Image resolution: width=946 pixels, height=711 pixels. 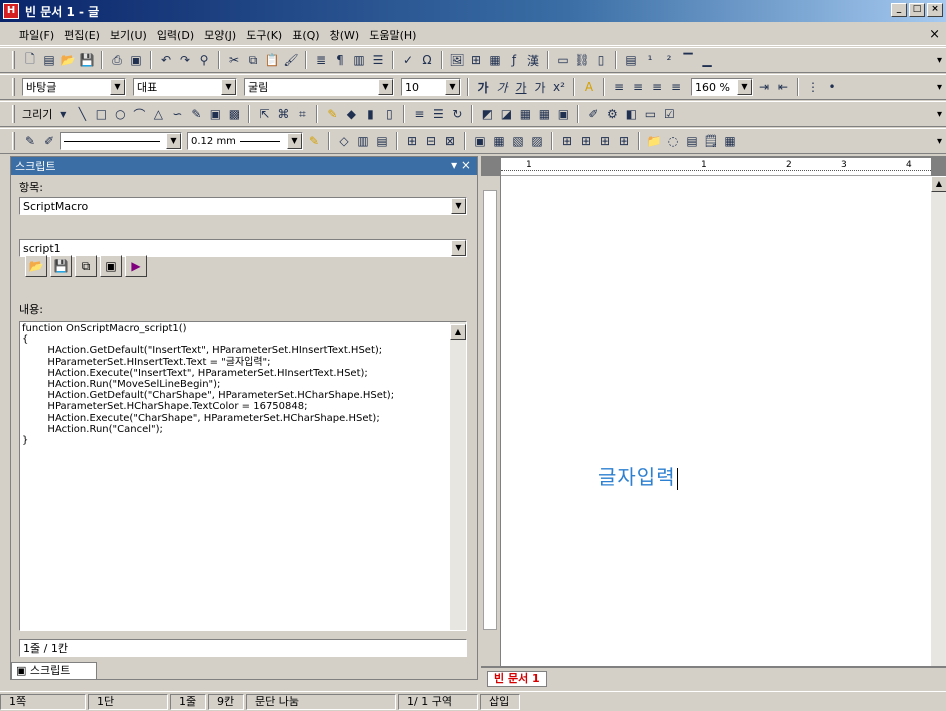 What do you see at coordinates (716, 167) in the screenshot?
I see `horizontal-ruler: 1 1 2 3 4` at bounding box center [716, 167].